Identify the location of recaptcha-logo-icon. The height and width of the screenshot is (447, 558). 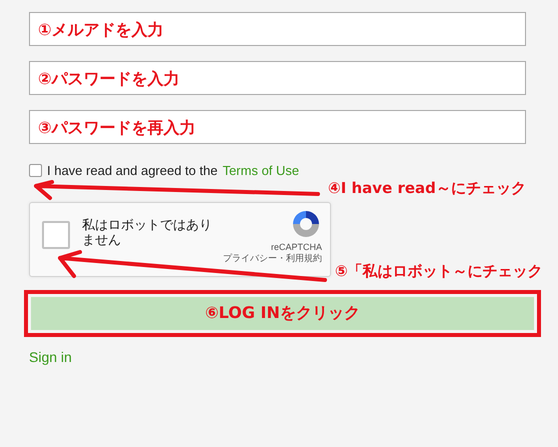
(306, 224).